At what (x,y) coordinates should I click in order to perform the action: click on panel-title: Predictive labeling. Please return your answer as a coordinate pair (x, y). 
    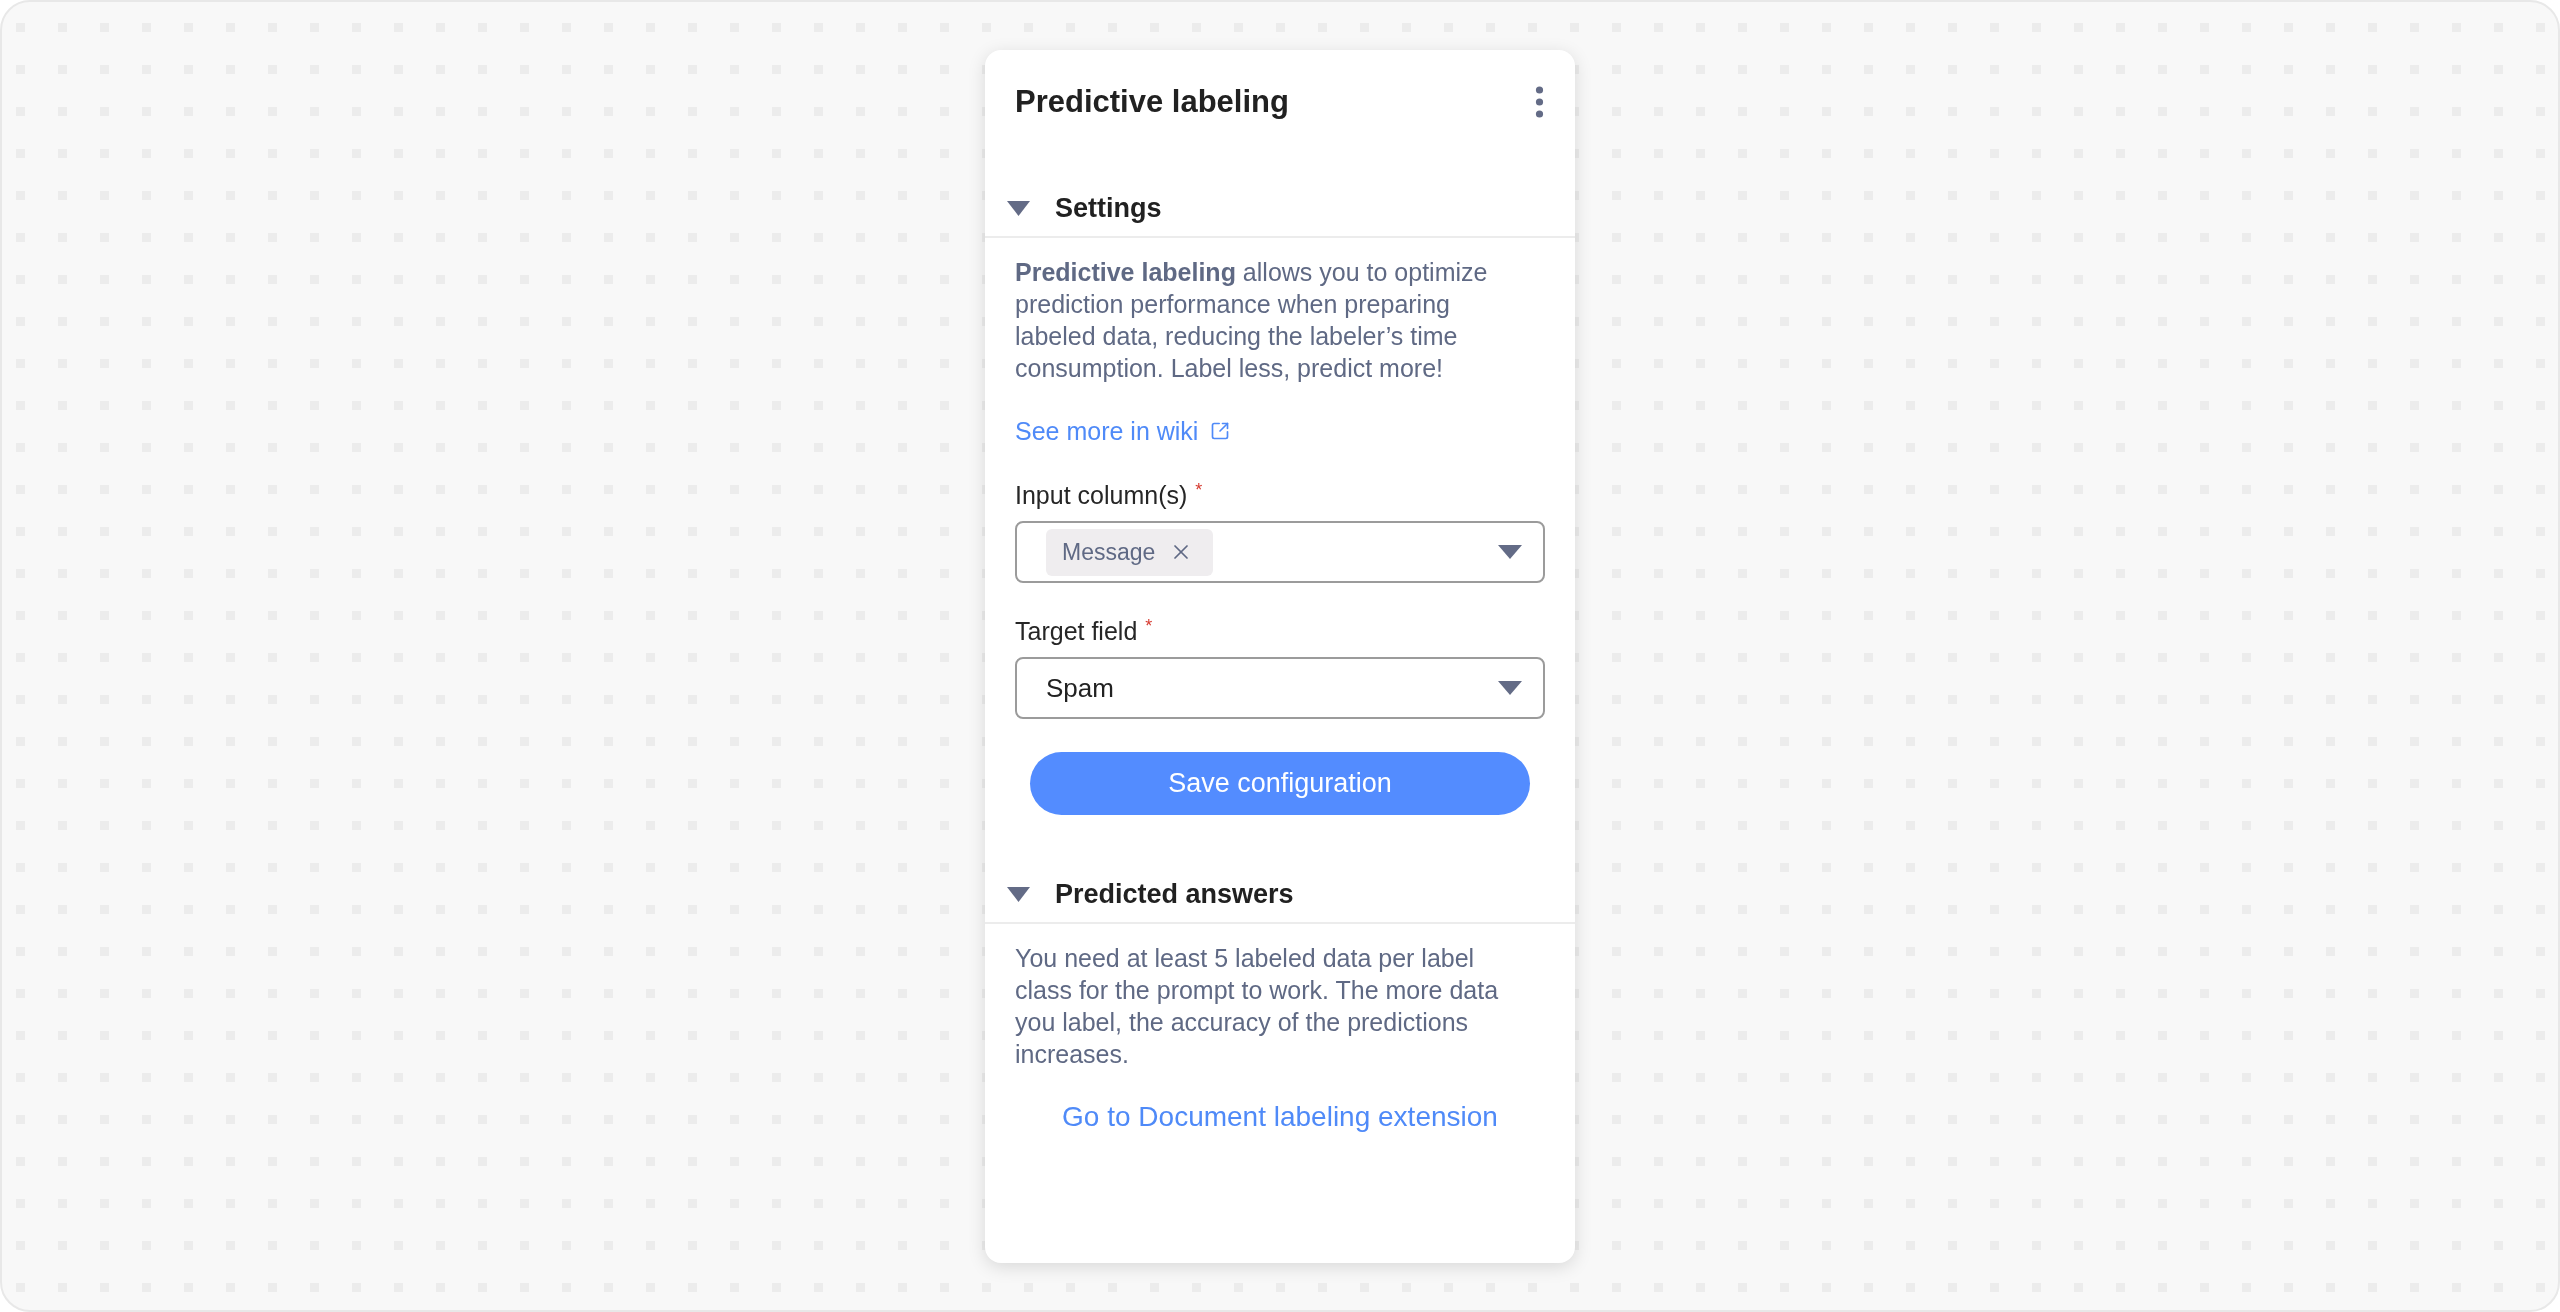
    Looking at the image, I should click on (1152, 101).